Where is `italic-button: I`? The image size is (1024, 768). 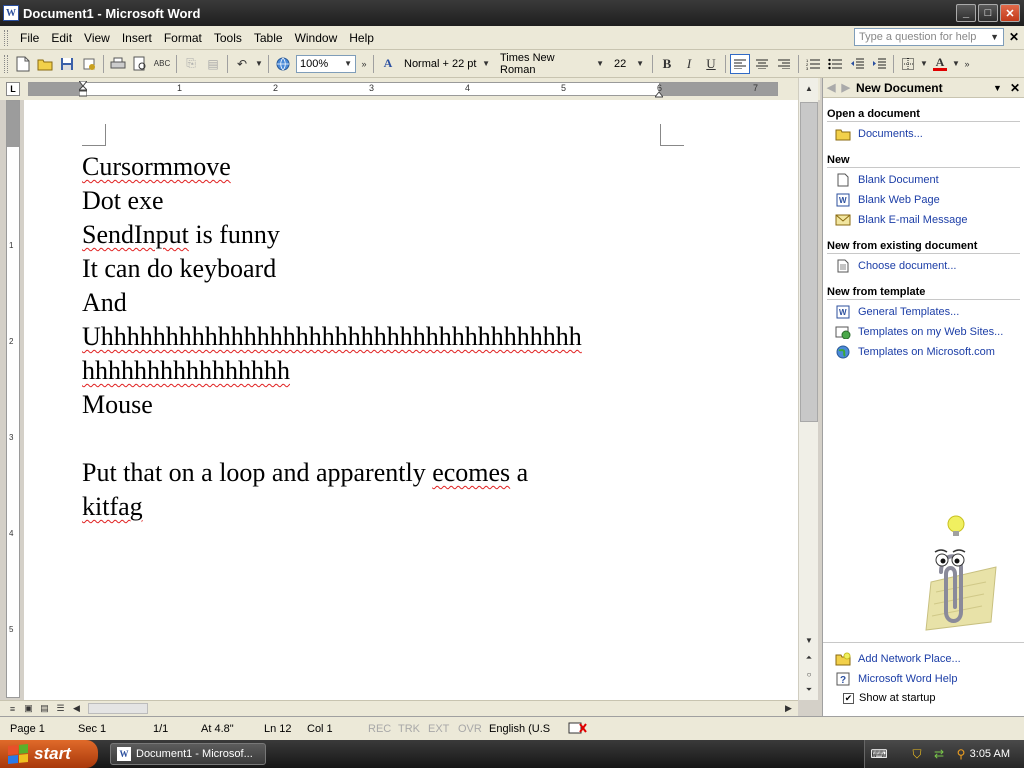 italic-button: I is located at coordinates (689, 64).